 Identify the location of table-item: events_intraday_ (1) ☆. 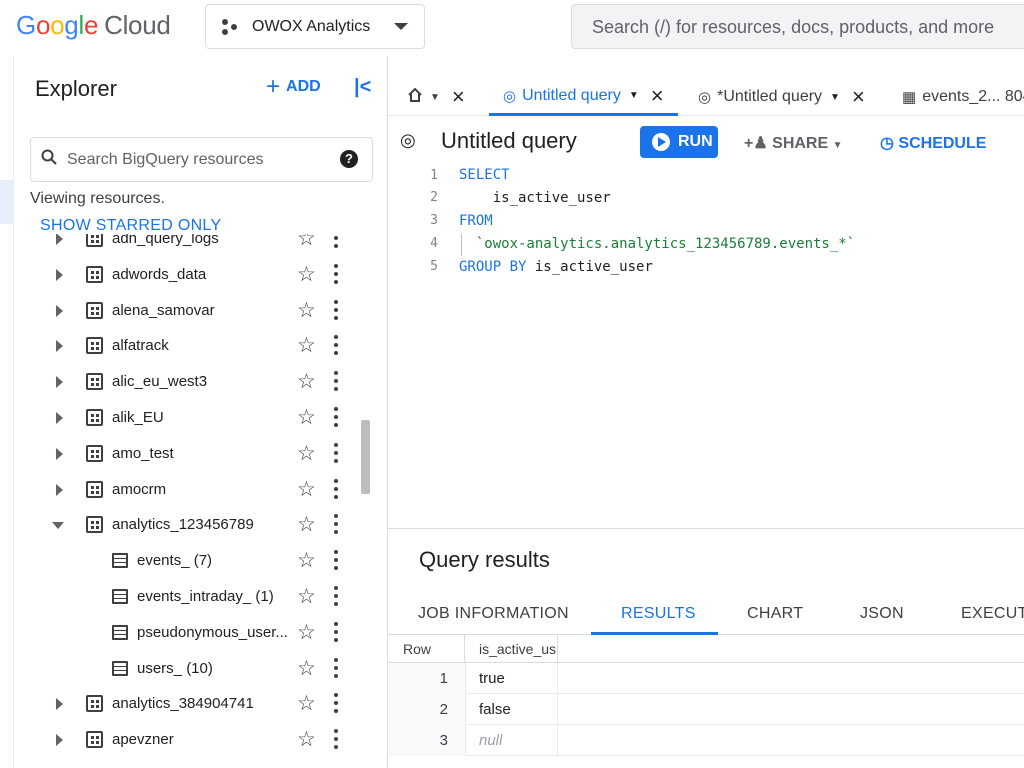
(189, 597).